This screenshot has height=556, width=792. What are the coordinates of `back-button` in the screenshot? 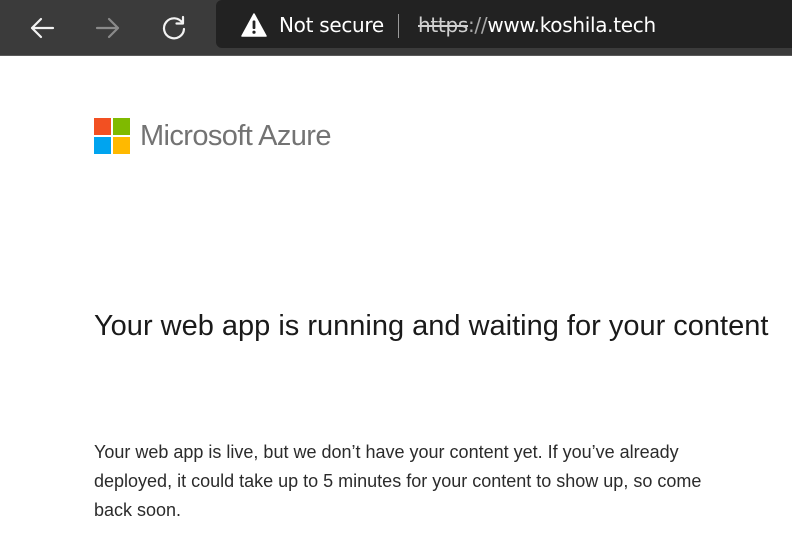 It's located at (42, 28).